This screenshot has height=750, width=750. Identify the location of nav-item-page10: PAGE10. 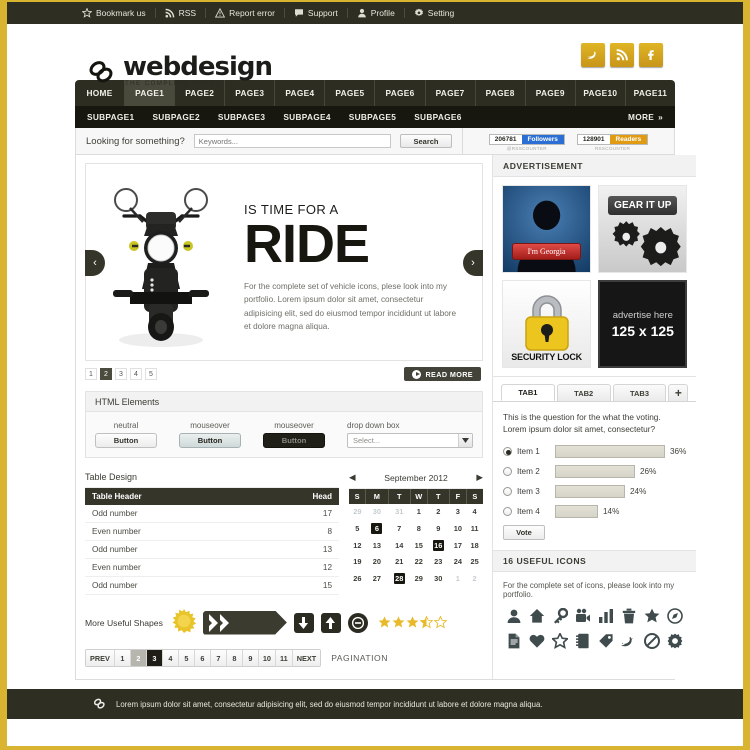
(601, 93).